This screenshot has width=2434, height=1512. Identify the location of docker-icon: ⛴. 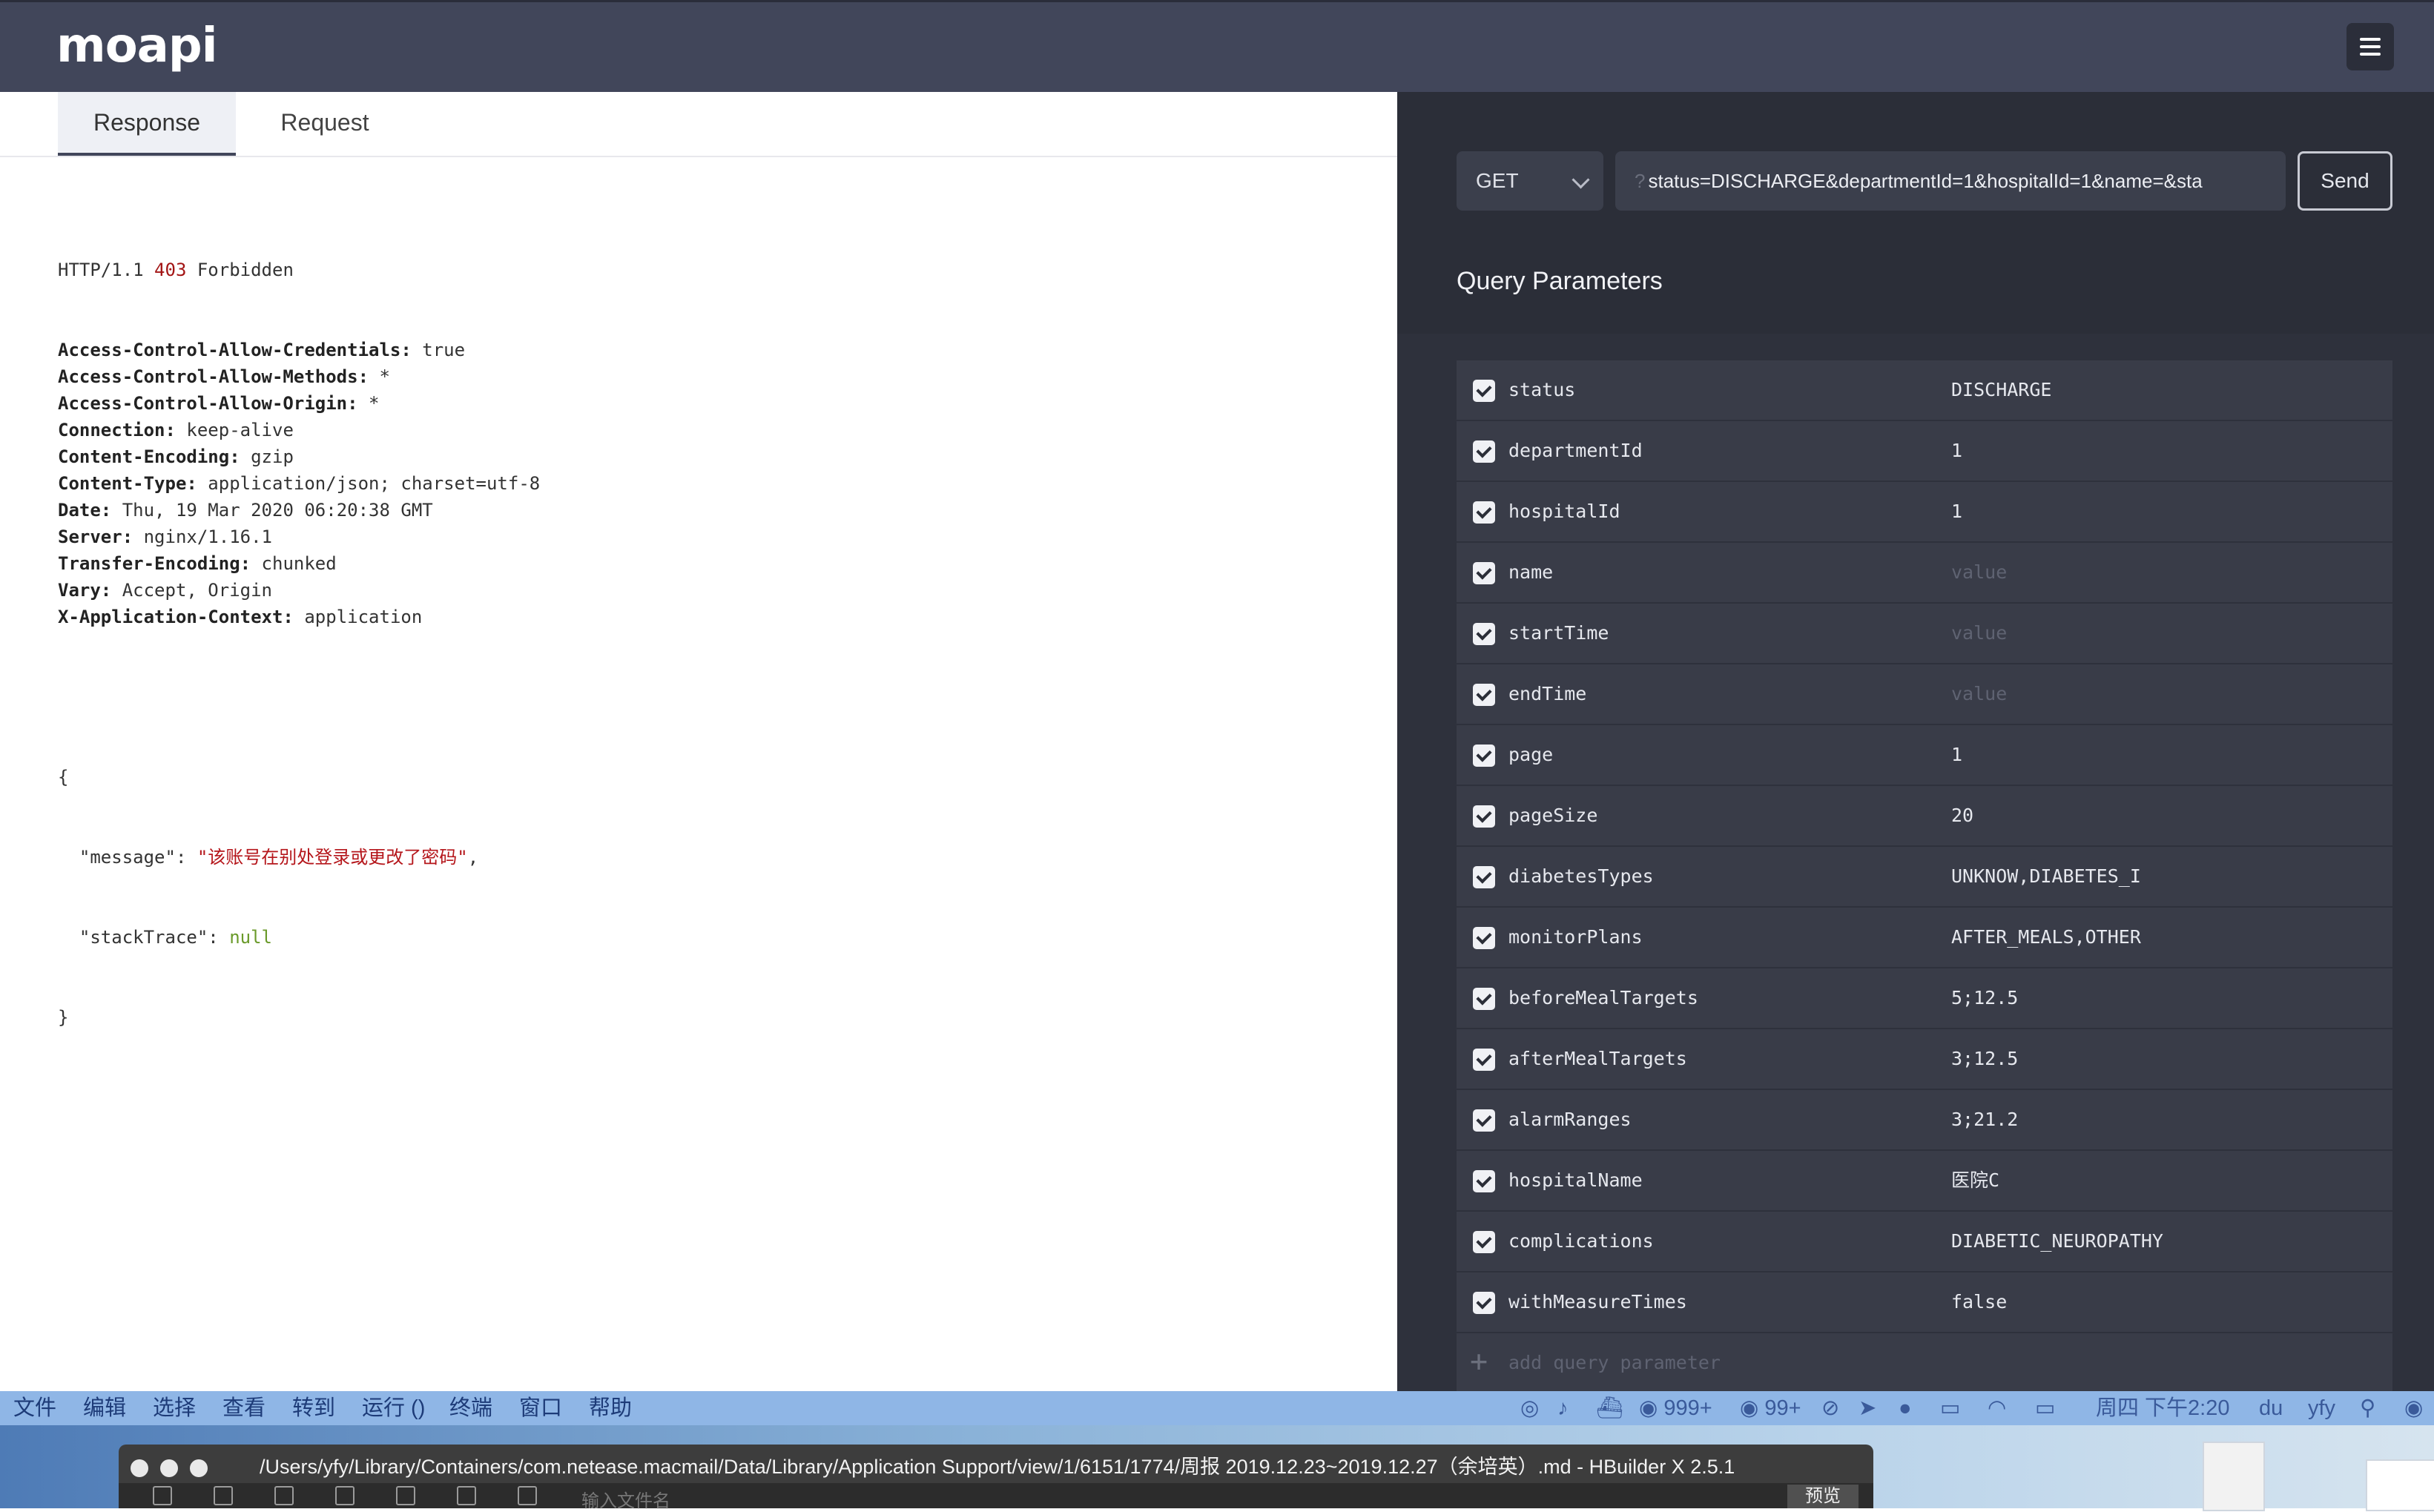
(1609, 1408).